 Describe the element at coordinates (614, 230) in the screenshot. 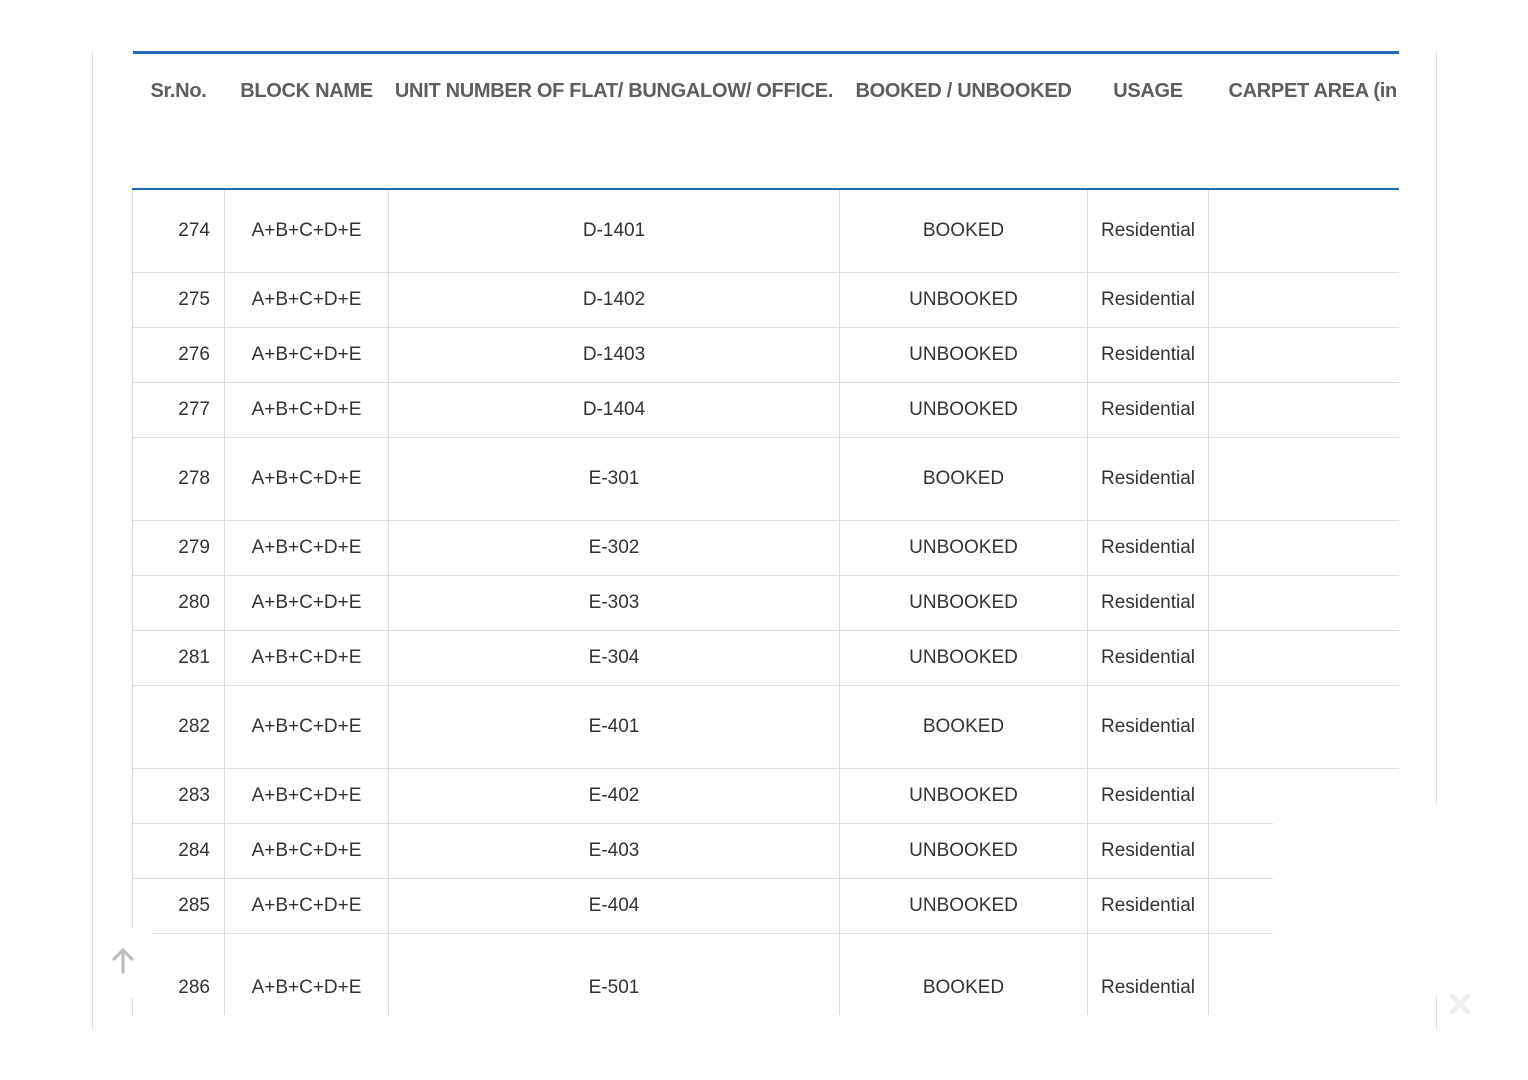

I see `cell-unit-number: D-1401` at that location.